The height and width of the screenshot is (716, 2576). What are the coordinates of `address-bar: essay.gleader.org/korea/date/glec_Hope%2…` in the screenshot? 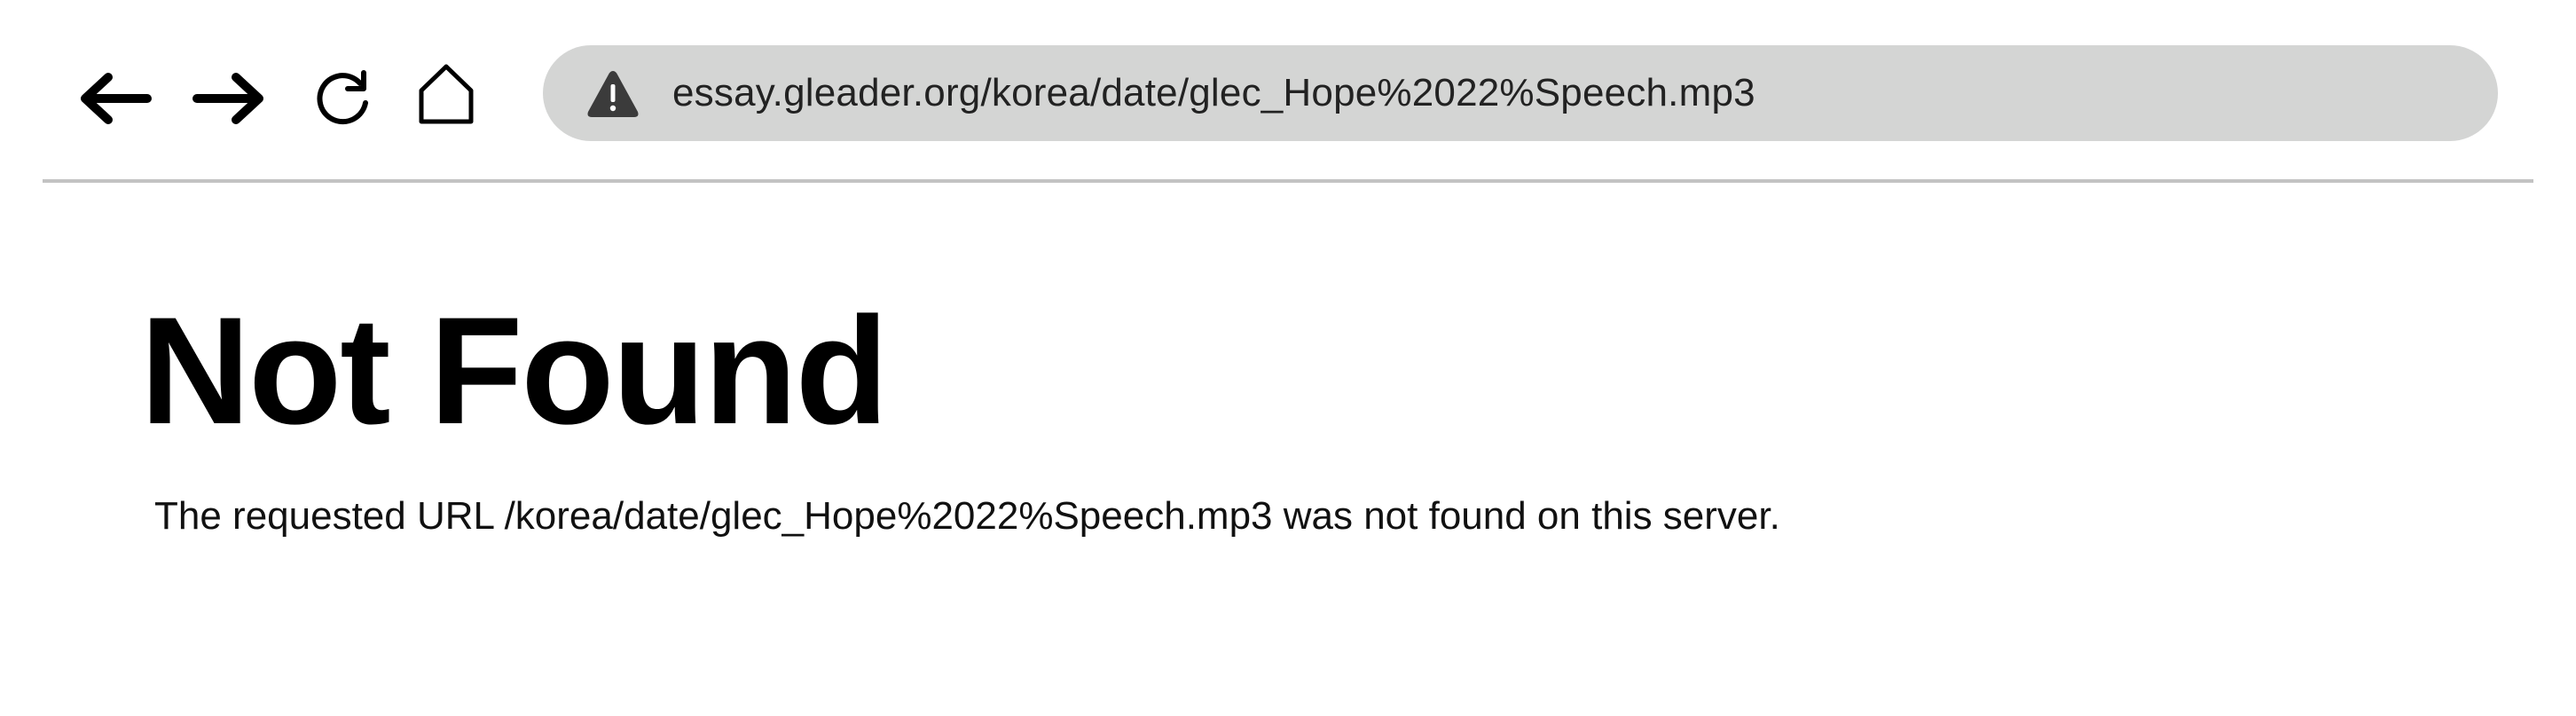 It's located at (1520, 93).